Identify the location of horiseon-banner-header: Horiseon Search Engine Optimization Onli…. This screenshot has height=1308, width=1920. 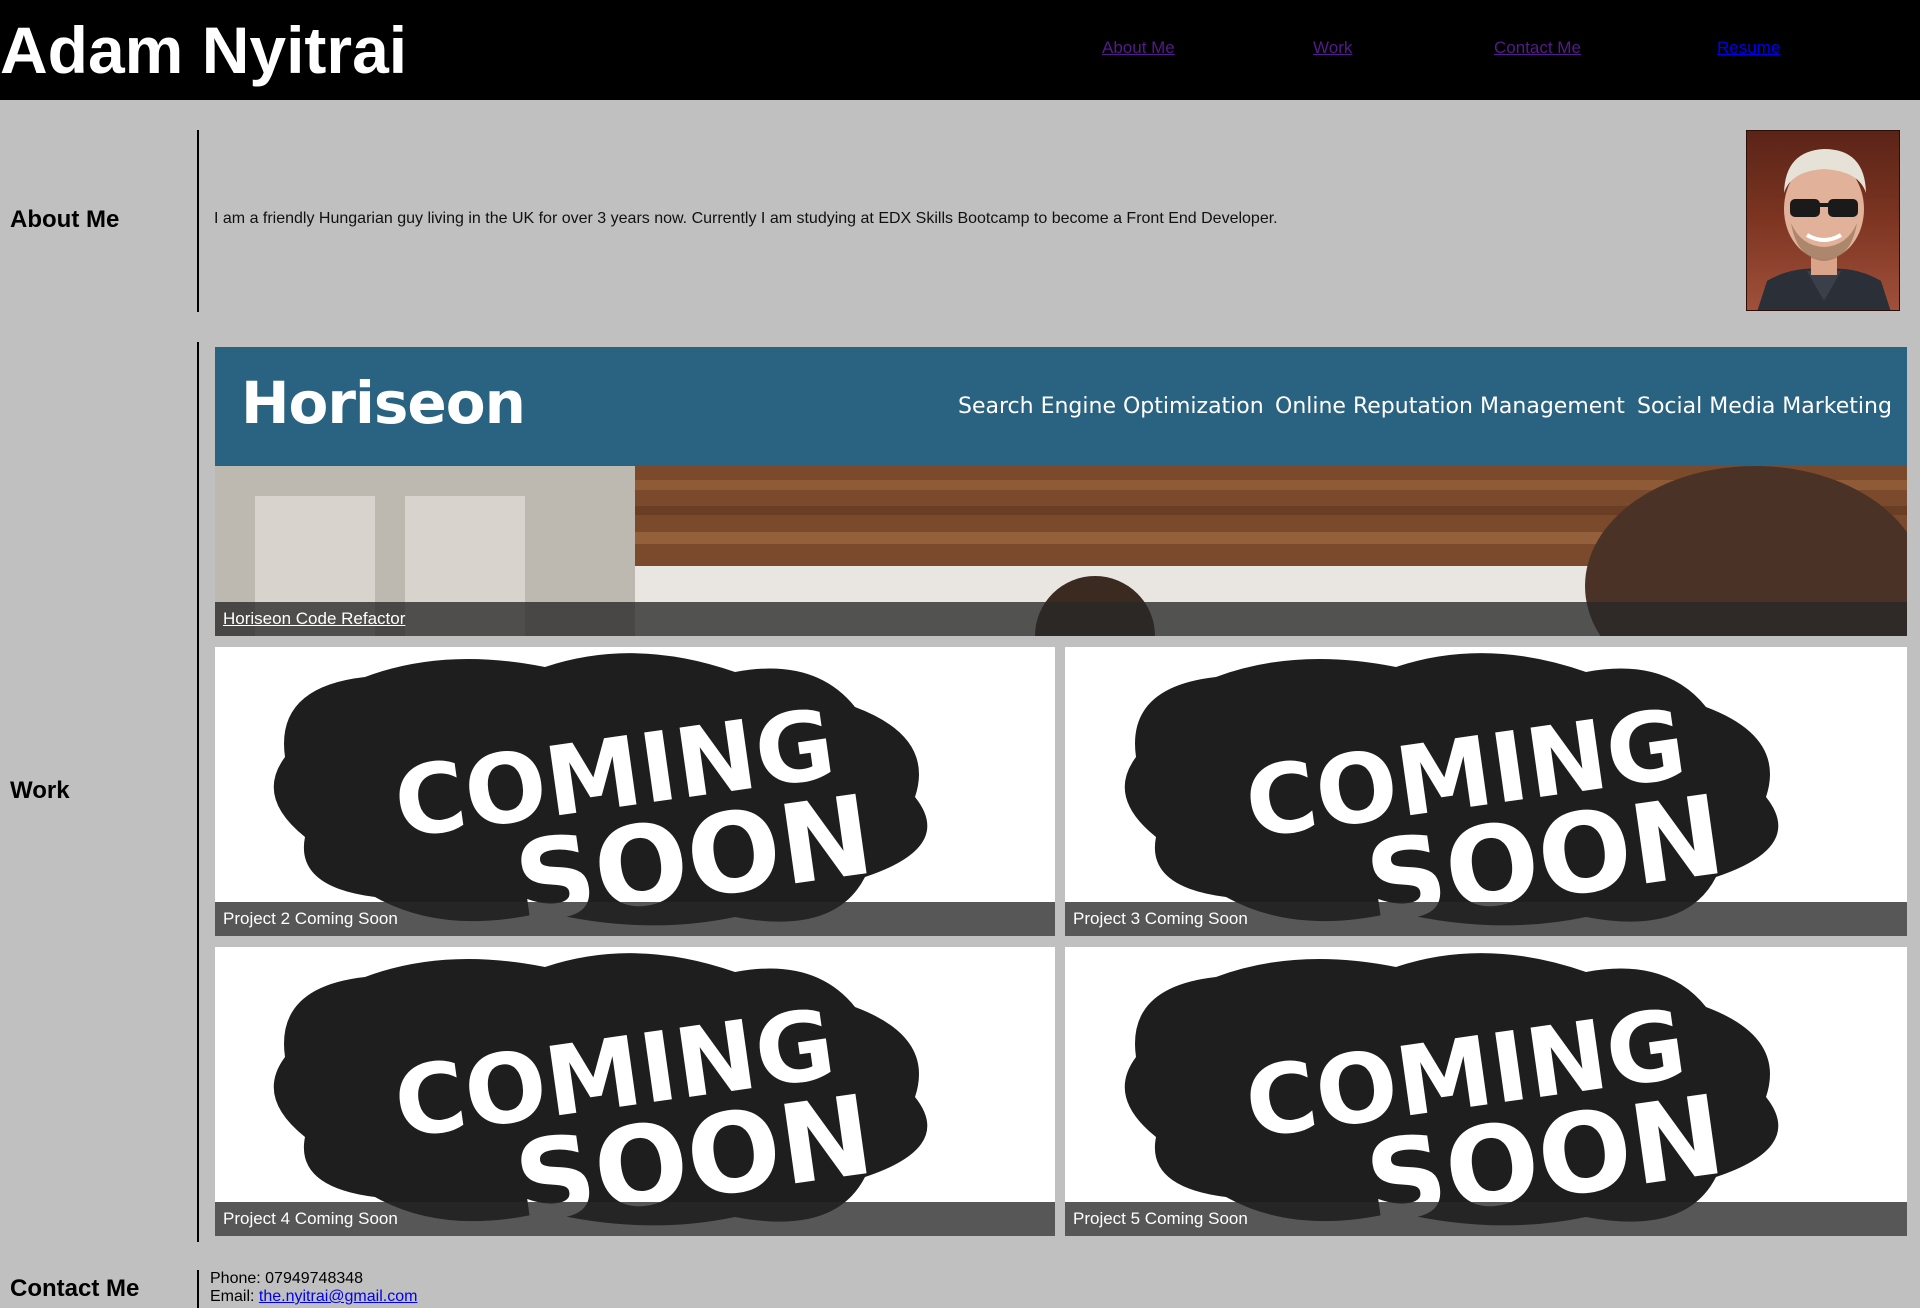
(1061, 406).